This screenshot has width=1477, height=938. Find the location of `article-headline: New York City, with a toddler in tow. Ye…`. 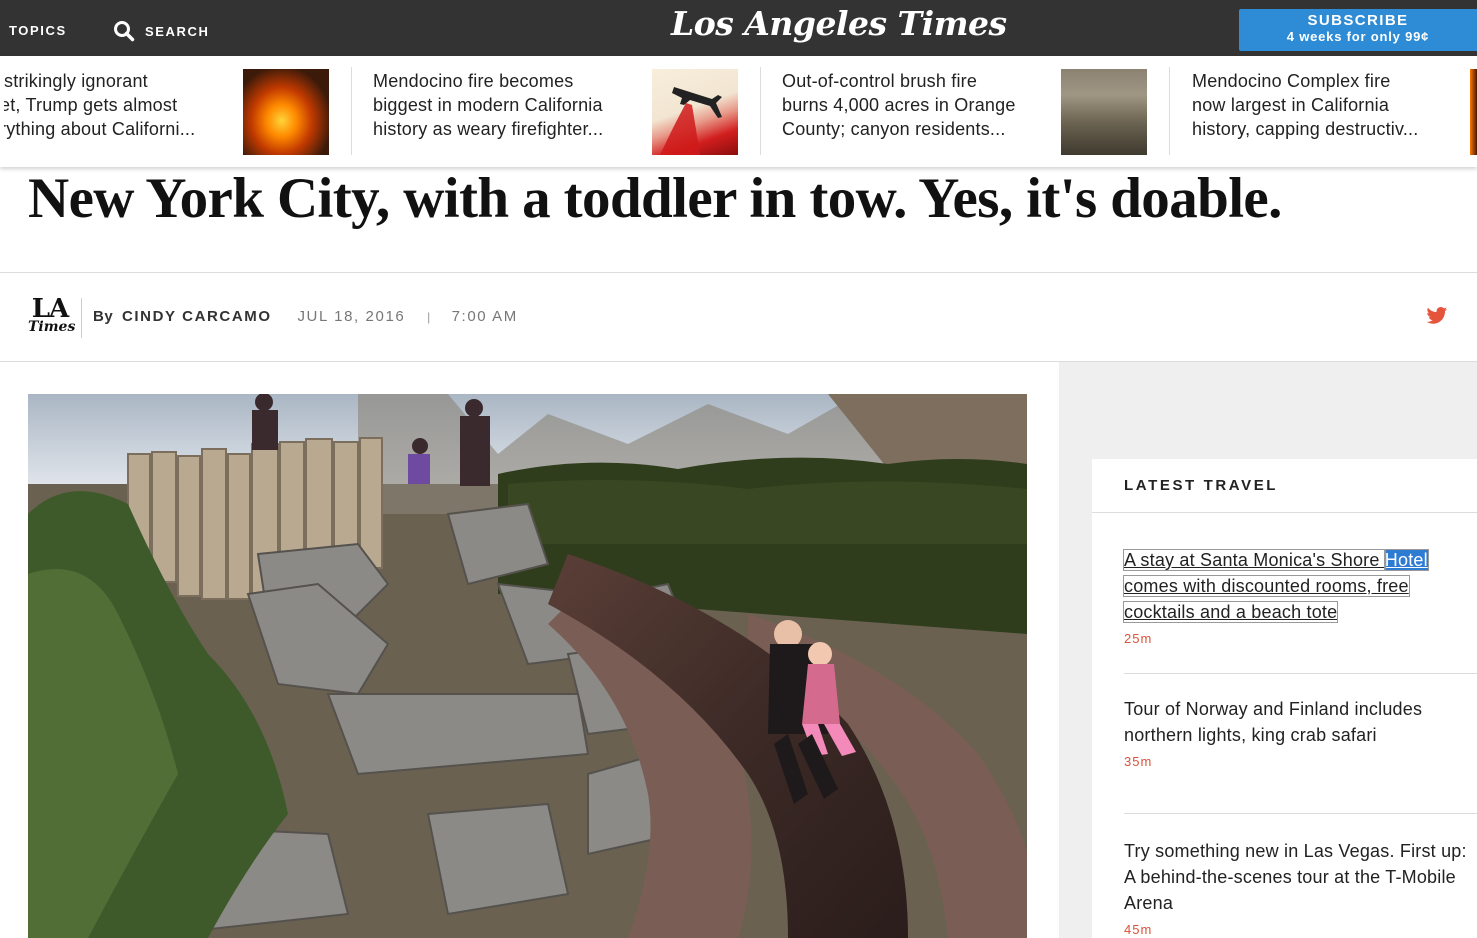

article-headline: New York City, with a toddler in tow. Ye… is located at coordinates (655, 198).